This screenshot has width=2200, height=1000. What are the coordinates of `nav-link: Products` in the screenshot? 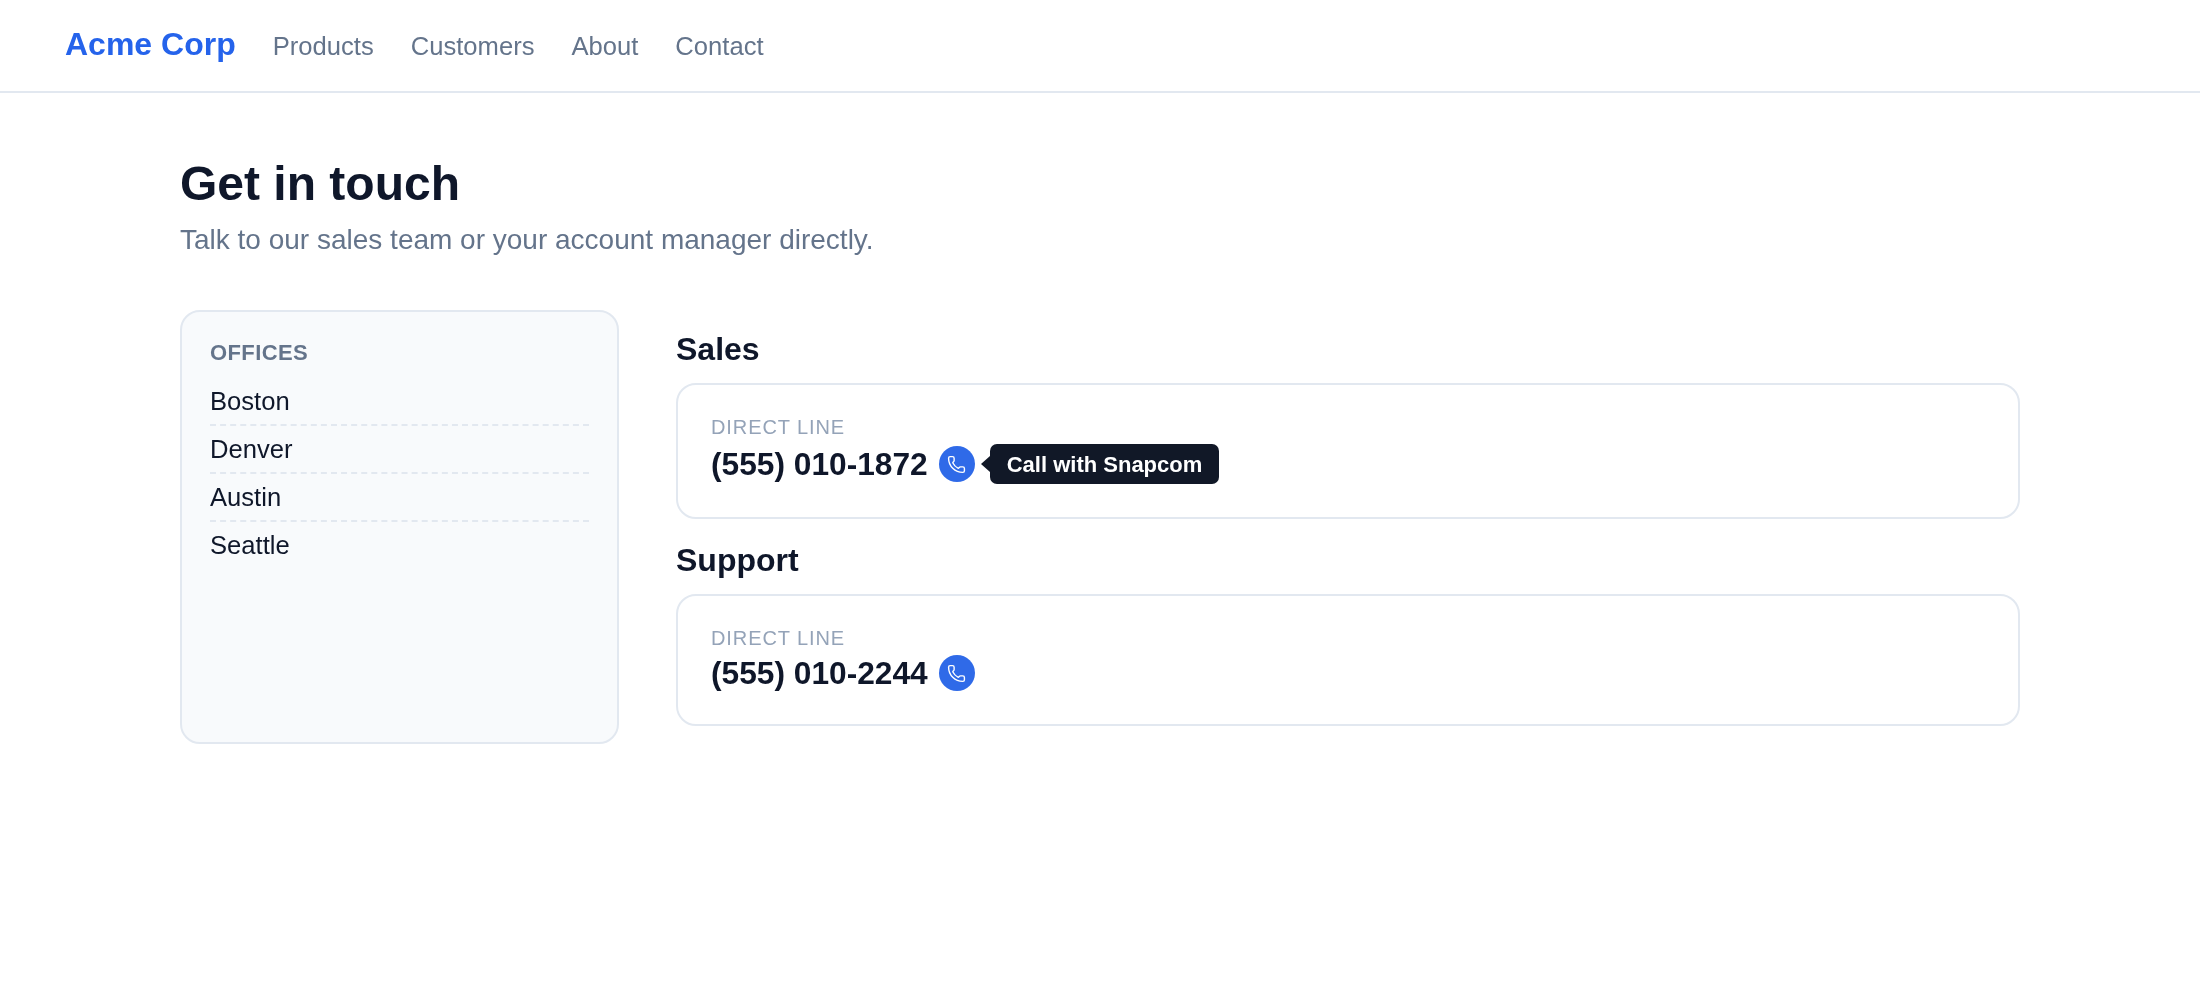 It's located at (323, 45).